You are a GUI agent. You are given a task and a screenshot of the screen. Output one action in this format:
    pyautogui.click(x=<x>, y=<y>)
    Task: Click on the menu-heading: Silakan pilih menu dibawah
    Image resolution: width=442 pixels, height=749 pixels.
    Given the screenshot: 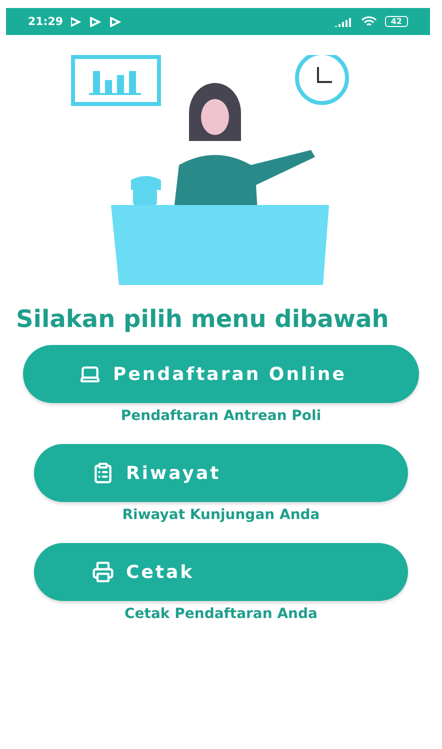 What is the action you would take?
    pyautogui.click(x=202, y=319)
    